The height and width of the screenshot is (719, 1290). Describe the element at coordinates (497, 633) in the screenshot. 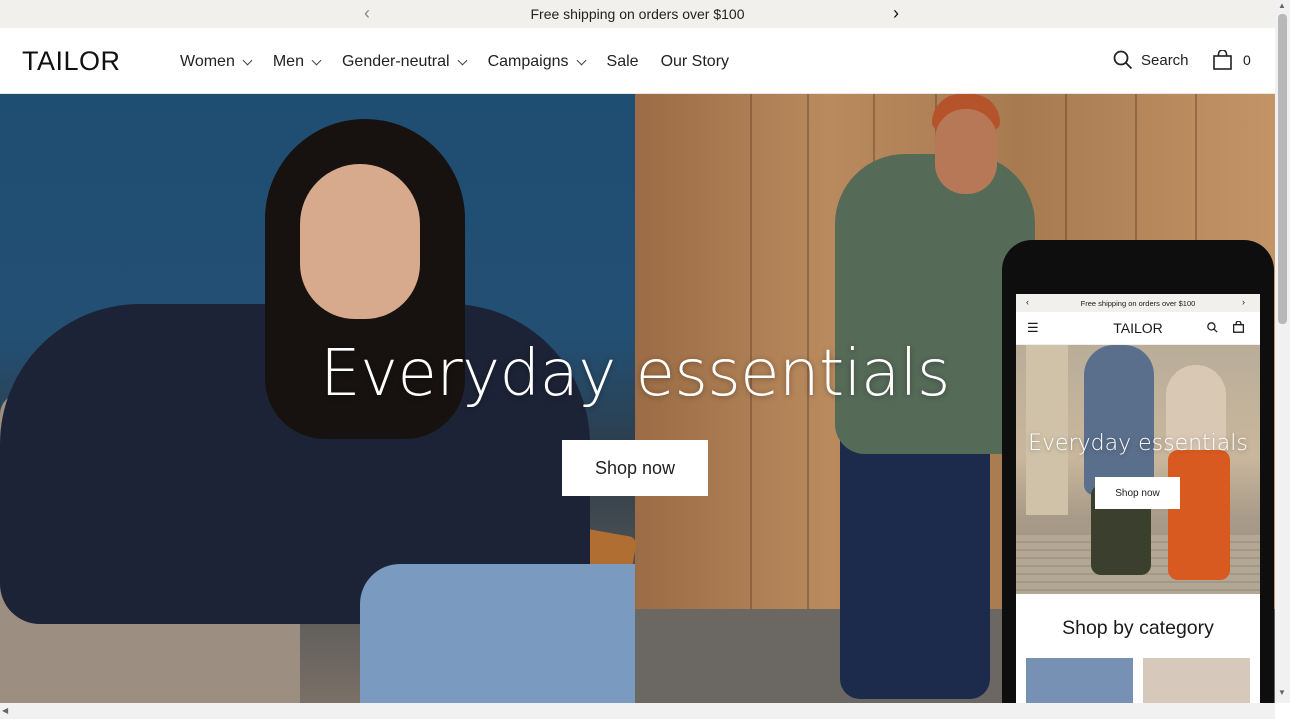

I see `model-jeans` at that location.